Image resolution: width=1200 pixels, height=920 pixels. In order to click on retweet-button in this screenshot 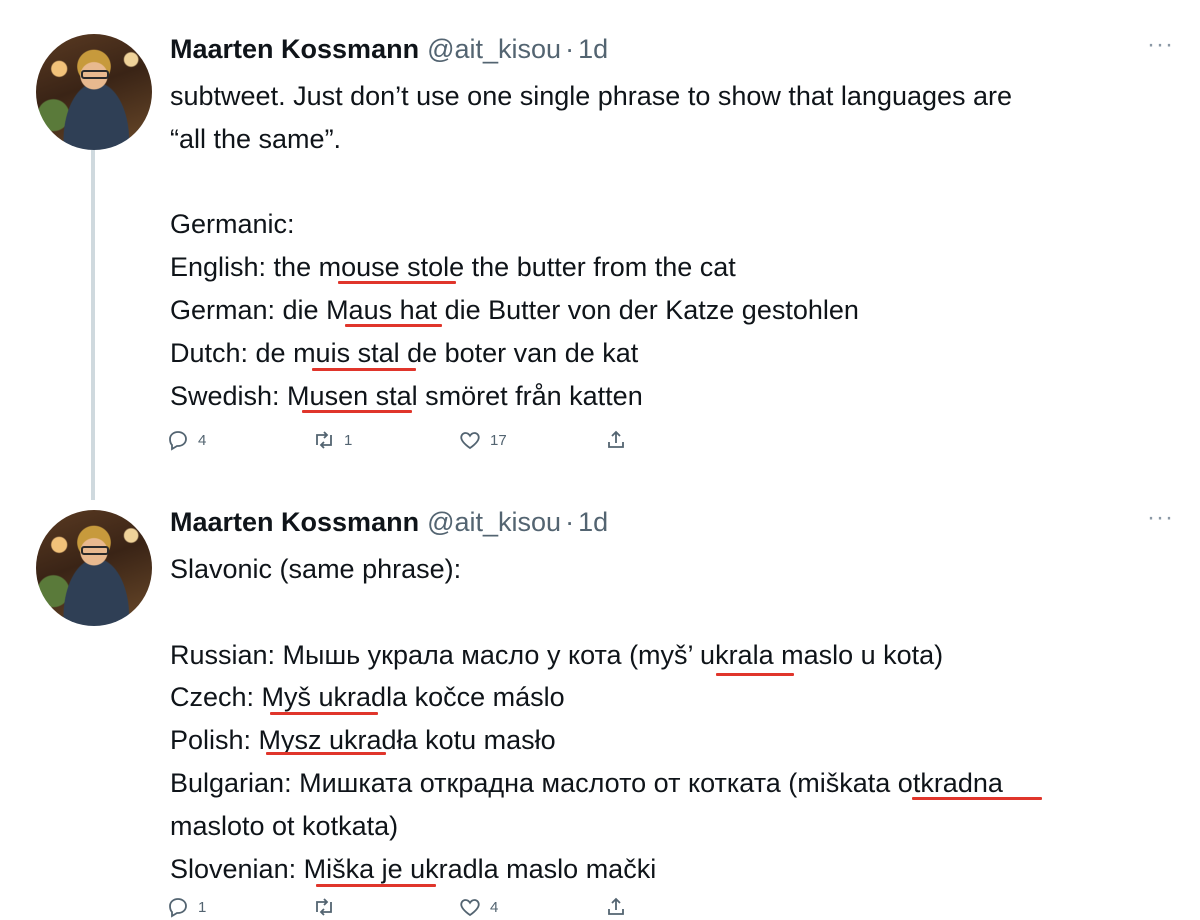, I will do `click(385, 907)`.